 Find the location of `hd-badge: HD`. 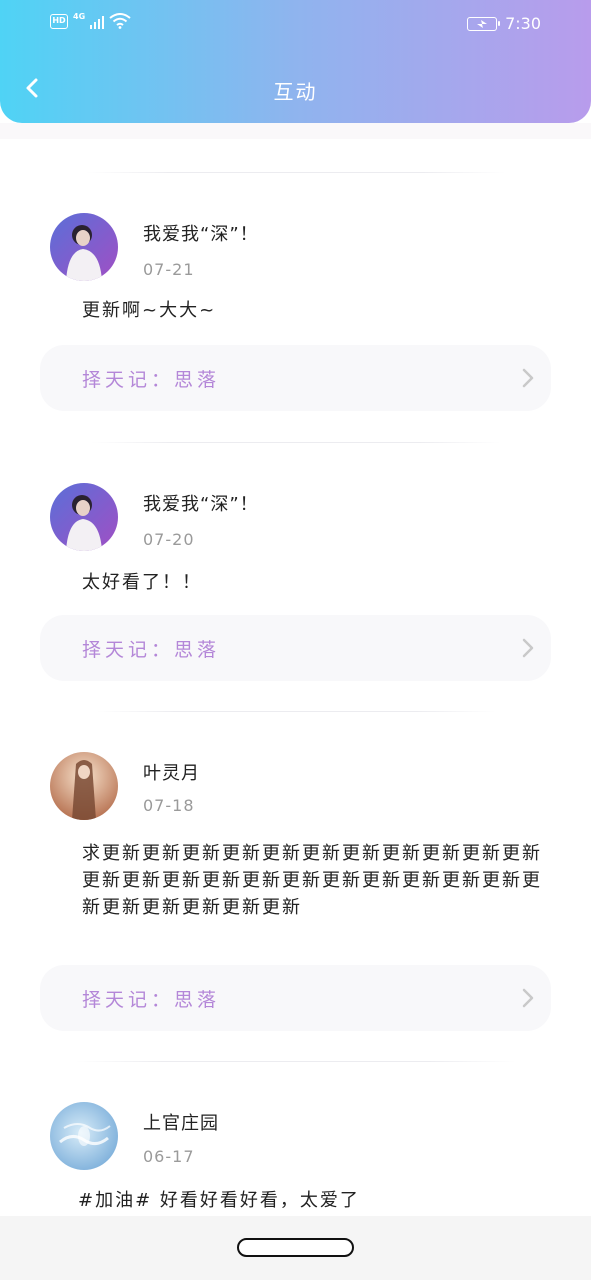

hd-badge: HD is located at coordinates (59, 21).